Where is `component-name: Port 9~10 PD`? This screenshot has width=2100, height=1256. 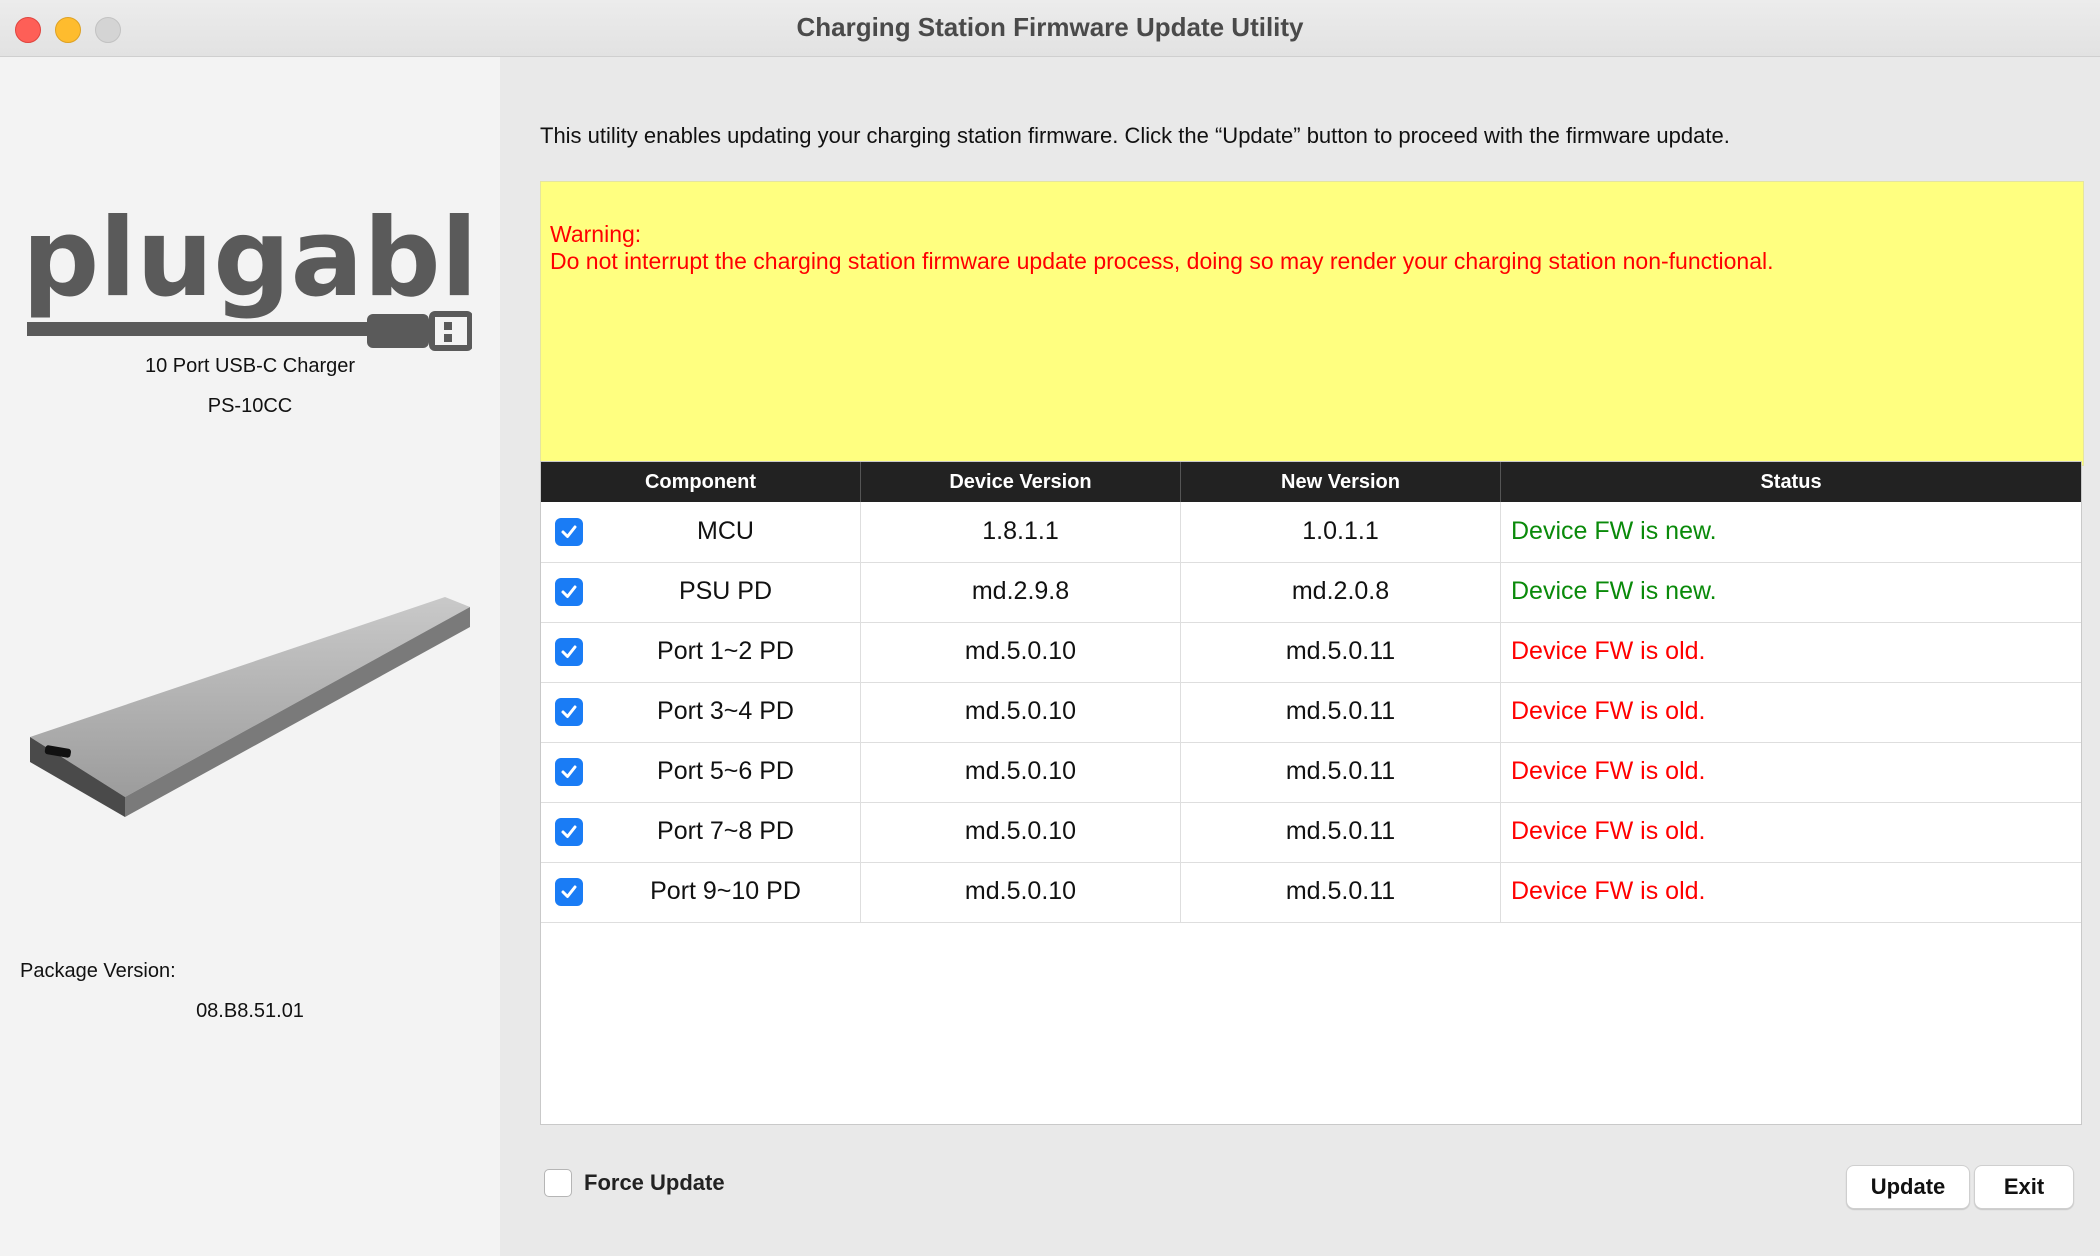
component-name: Port 9~10 PD is located at coordinates (725, 891).